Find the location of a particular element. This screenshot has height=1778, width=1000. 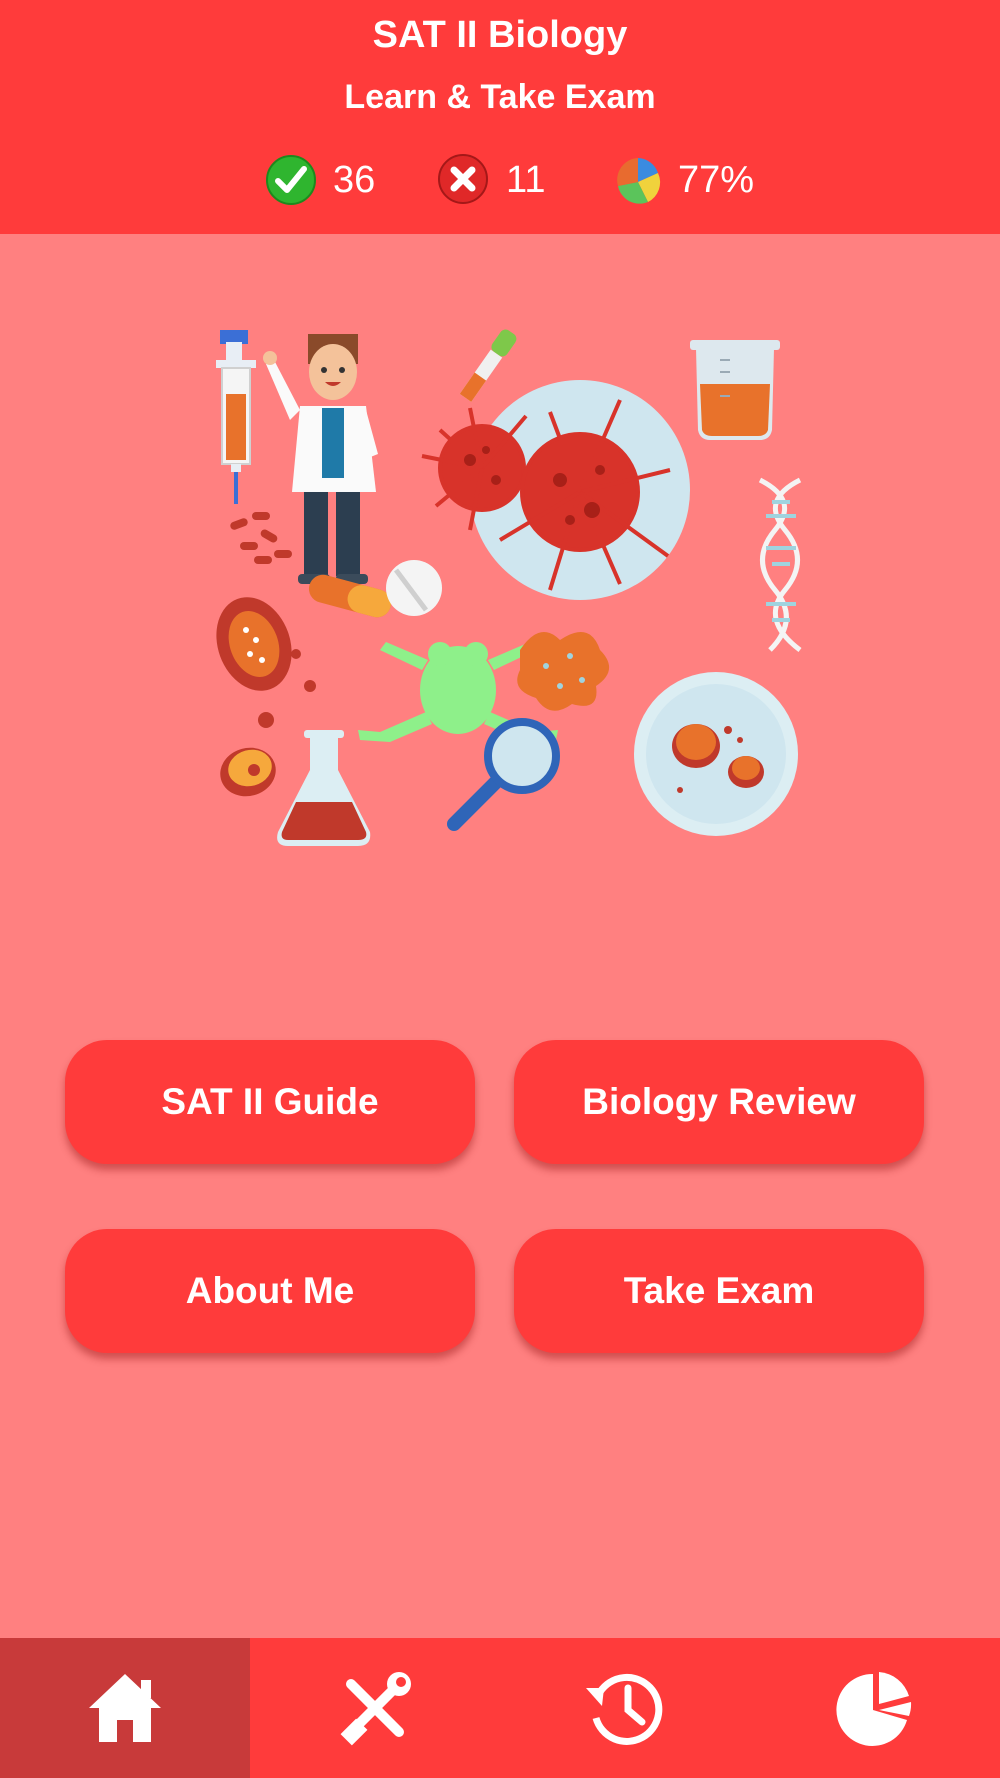

beaker-icon is located at coordinates (735, 390).